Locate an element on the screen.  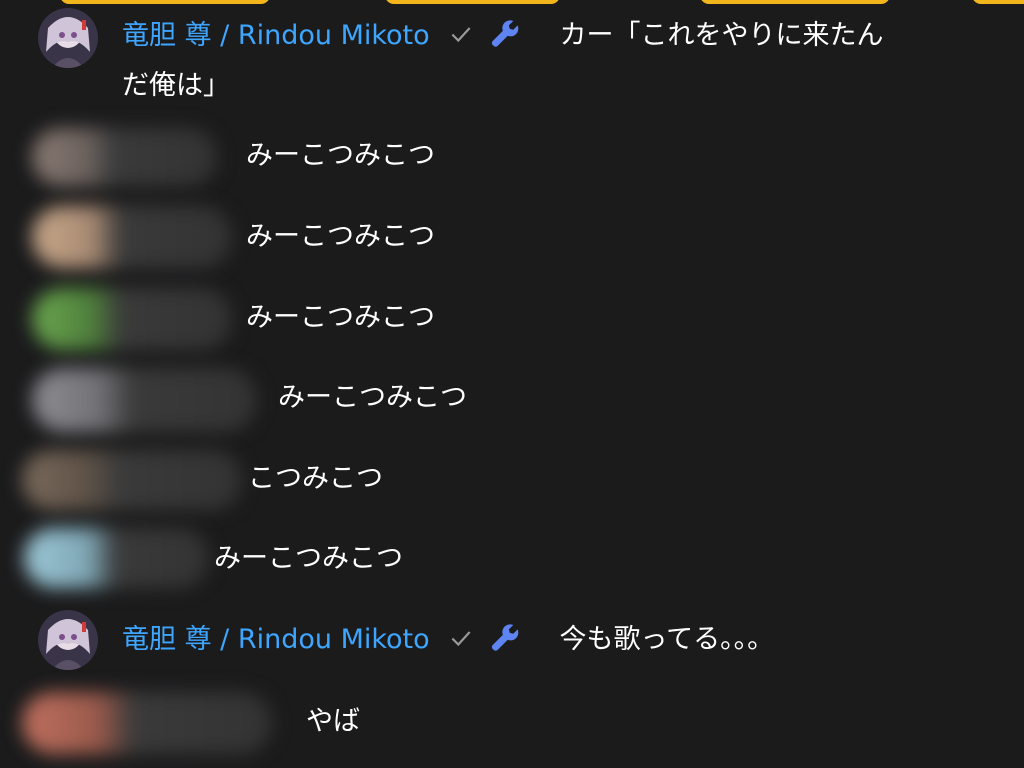
message-text: こつみこつ is located at coordinates (315, 478).